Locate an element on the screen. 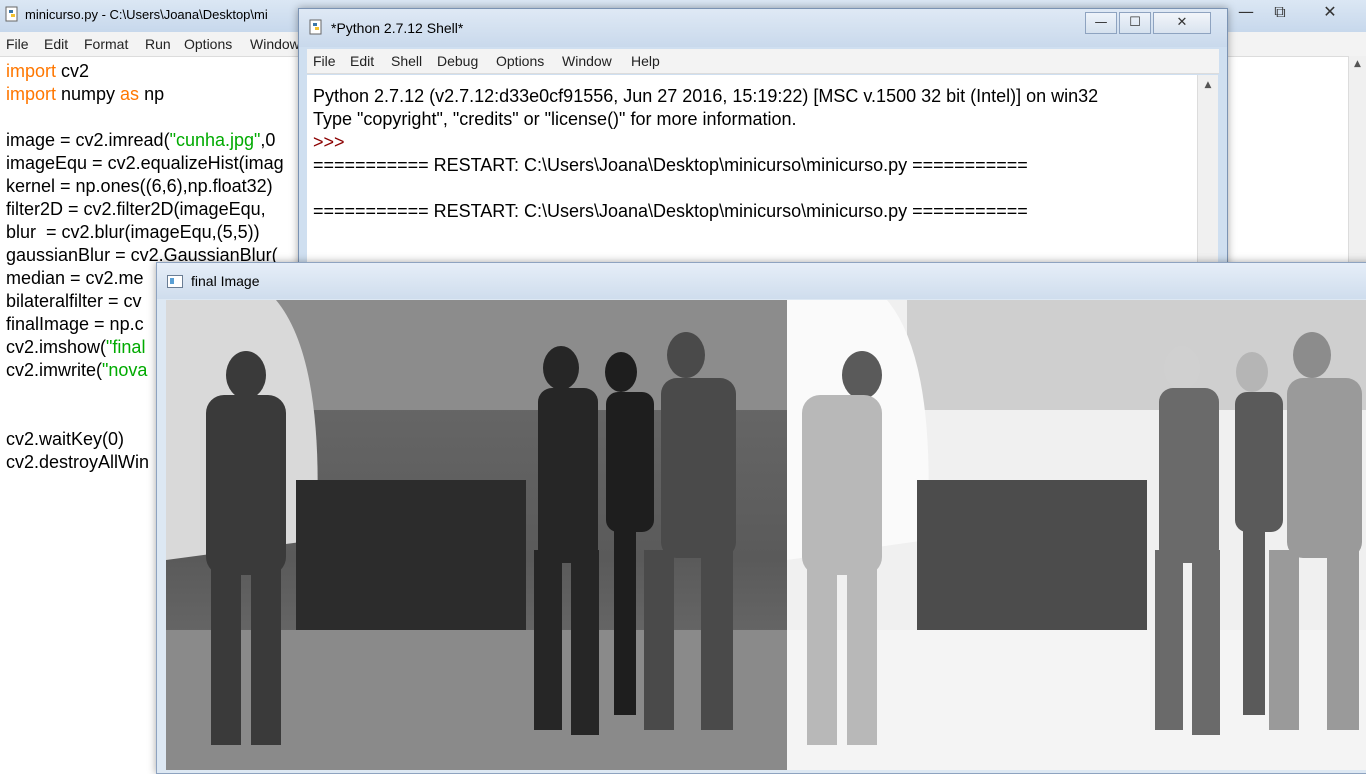 The width and height of the screenshot is (1366, 774). editor-menu-run: Run is located at coordinates (158, 44).